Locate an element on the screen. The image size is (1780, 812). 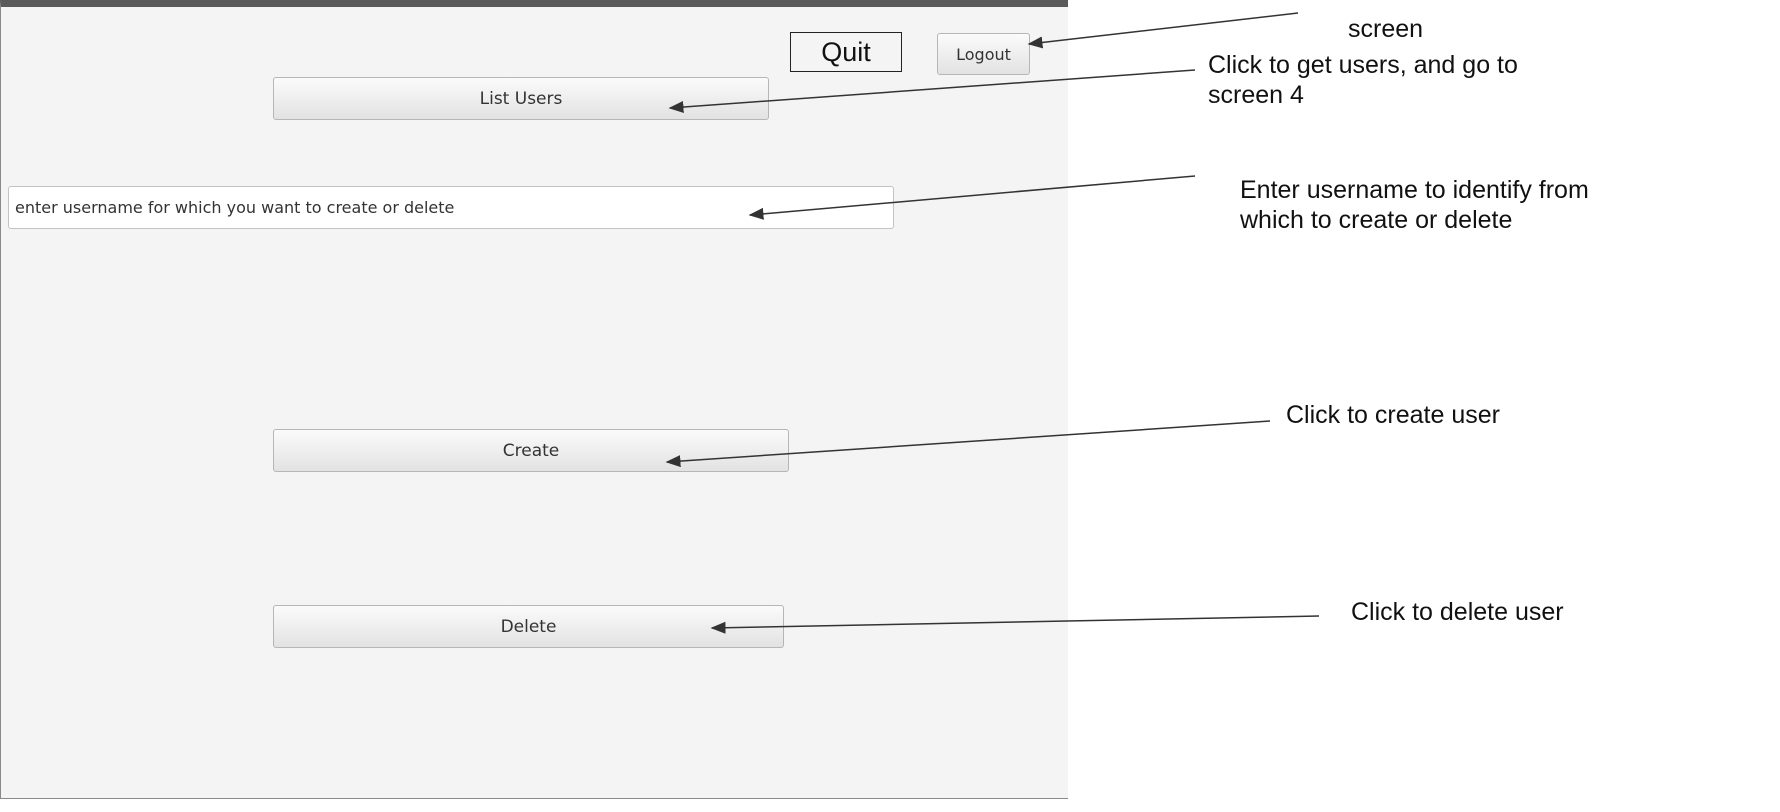
delete-annotation: Click to delete user is located at coordinates (1457, 612).